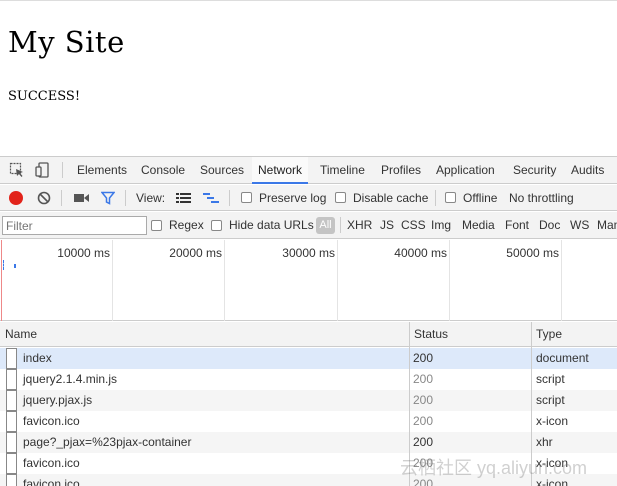 This screenshot has height=486, width=617. What do you see at coordinates (308, 442) in the screenshot?
I see `table-row: page?_pjax=%23pjax-container 200 xhr` at bounding box center [308, 442].